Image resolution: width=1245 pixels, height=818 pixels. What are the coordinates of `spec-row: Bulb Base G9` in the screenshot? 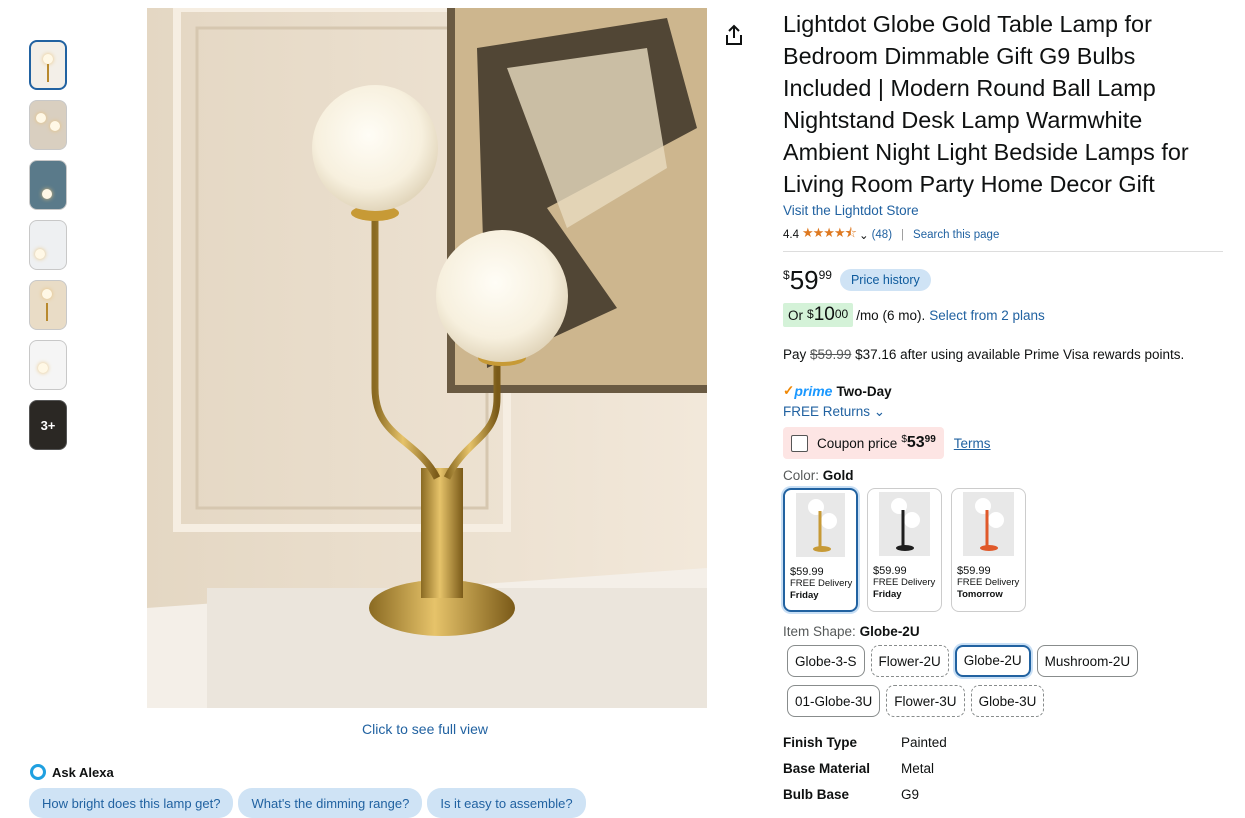 It's located at (1003, 800).